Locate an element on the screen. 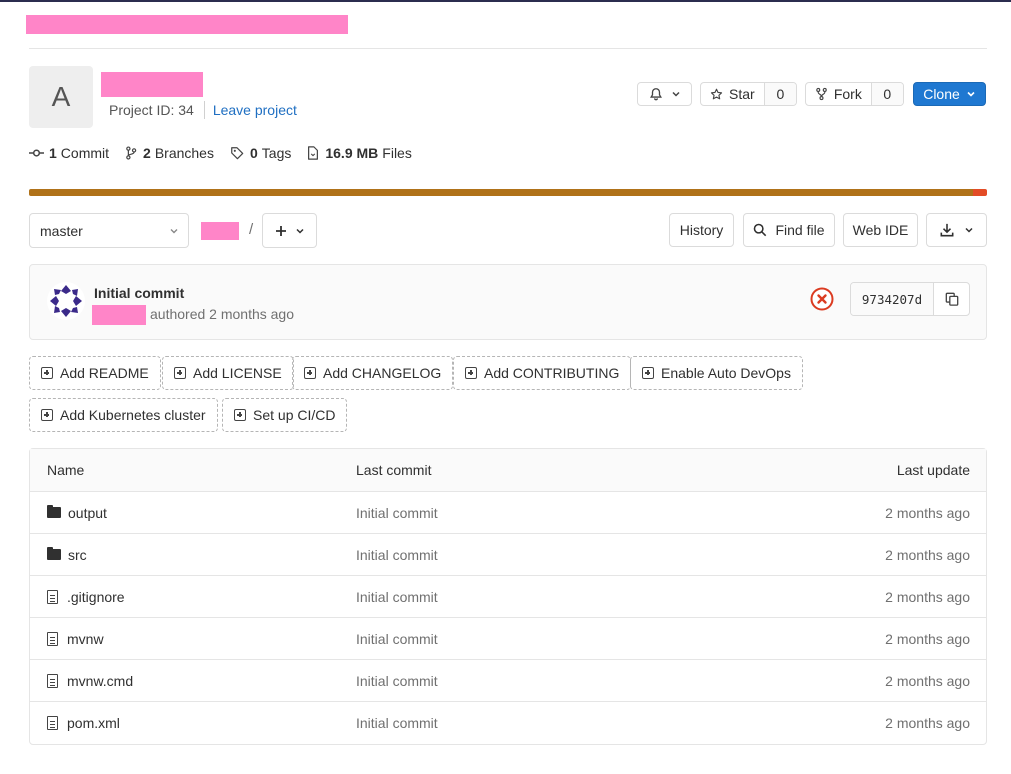 Image resolution: width=1011 pixels, height=774 pixels. commits-stat: 1 Commit is located at coordinates (69, 153).